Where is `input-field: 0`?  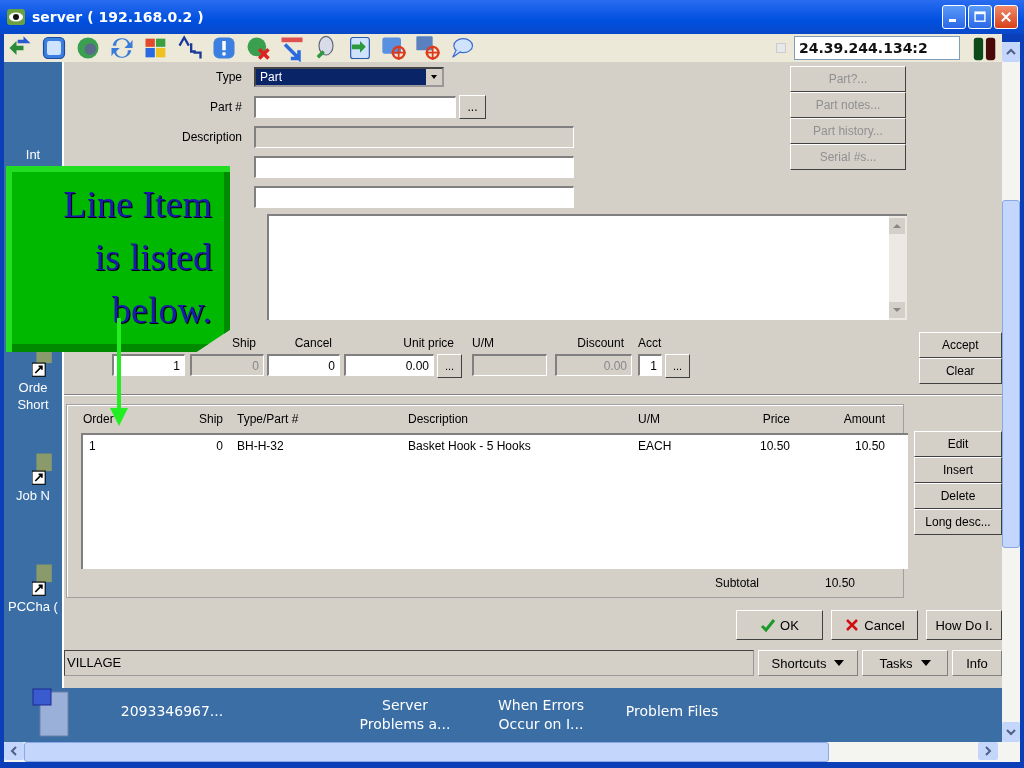
input-field: 0 is located at coordinates (303, 365).